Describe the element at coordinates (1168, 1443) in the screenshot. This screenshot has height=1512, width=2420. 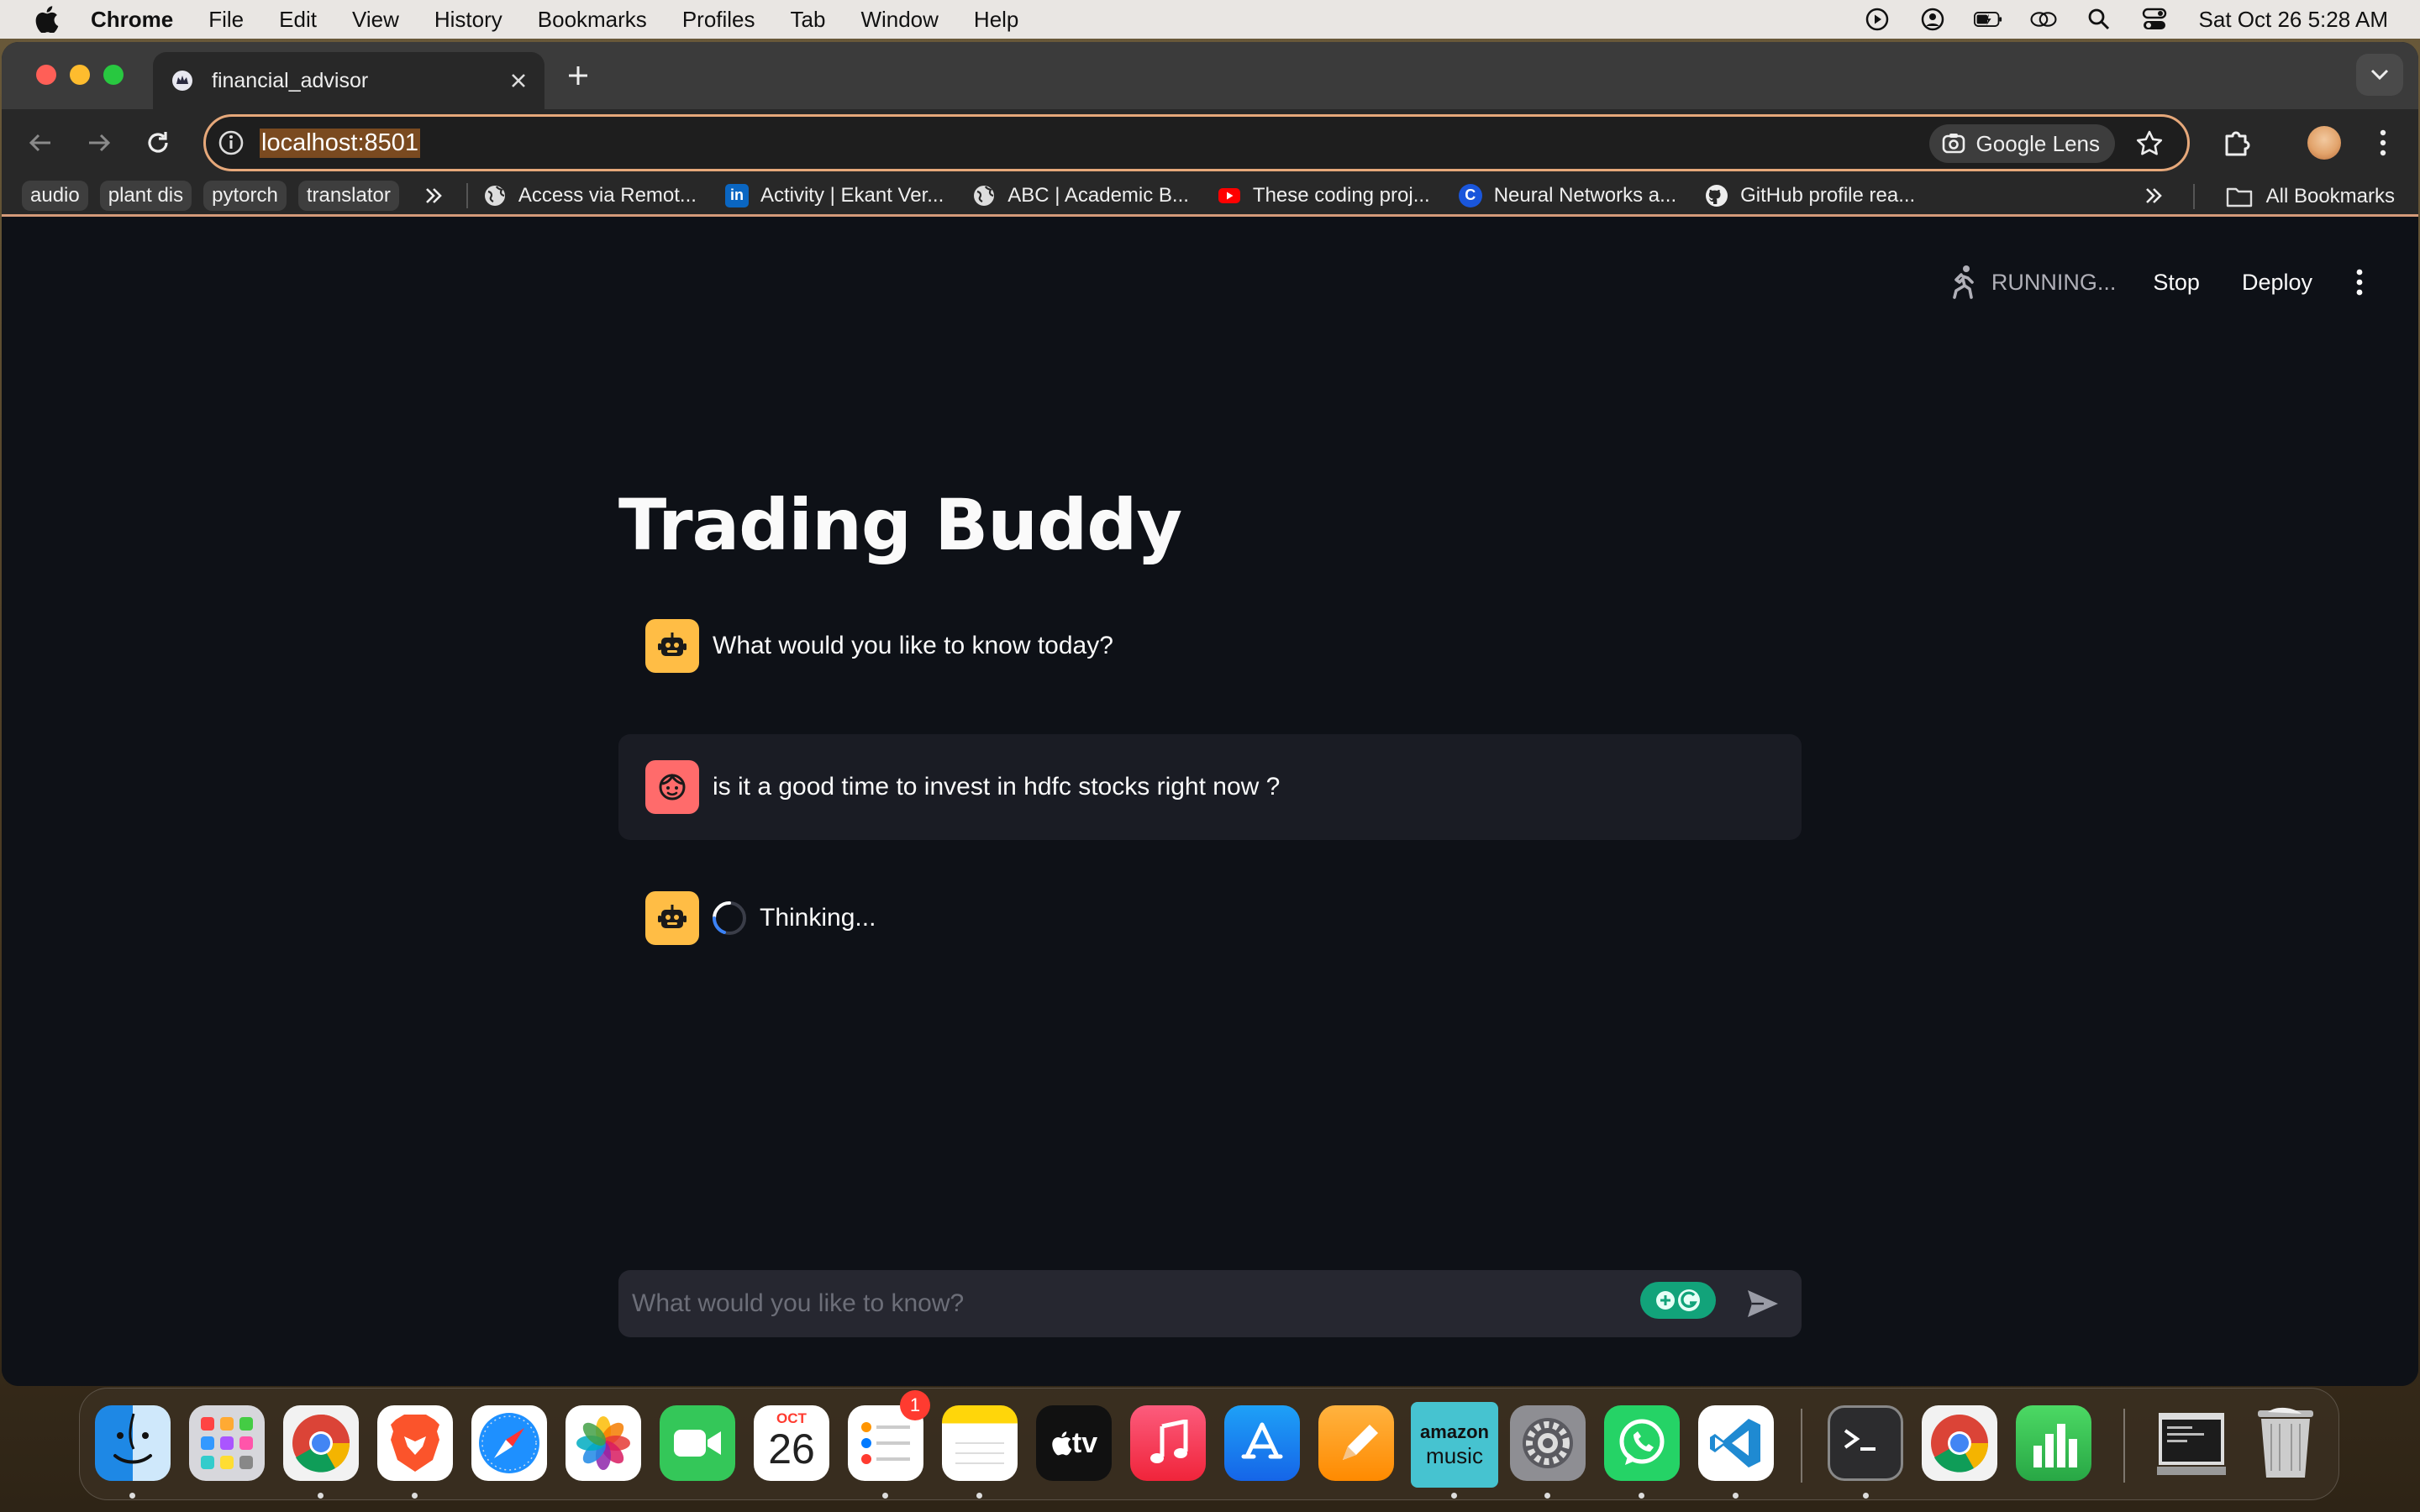
I see `music-icon` at that location.